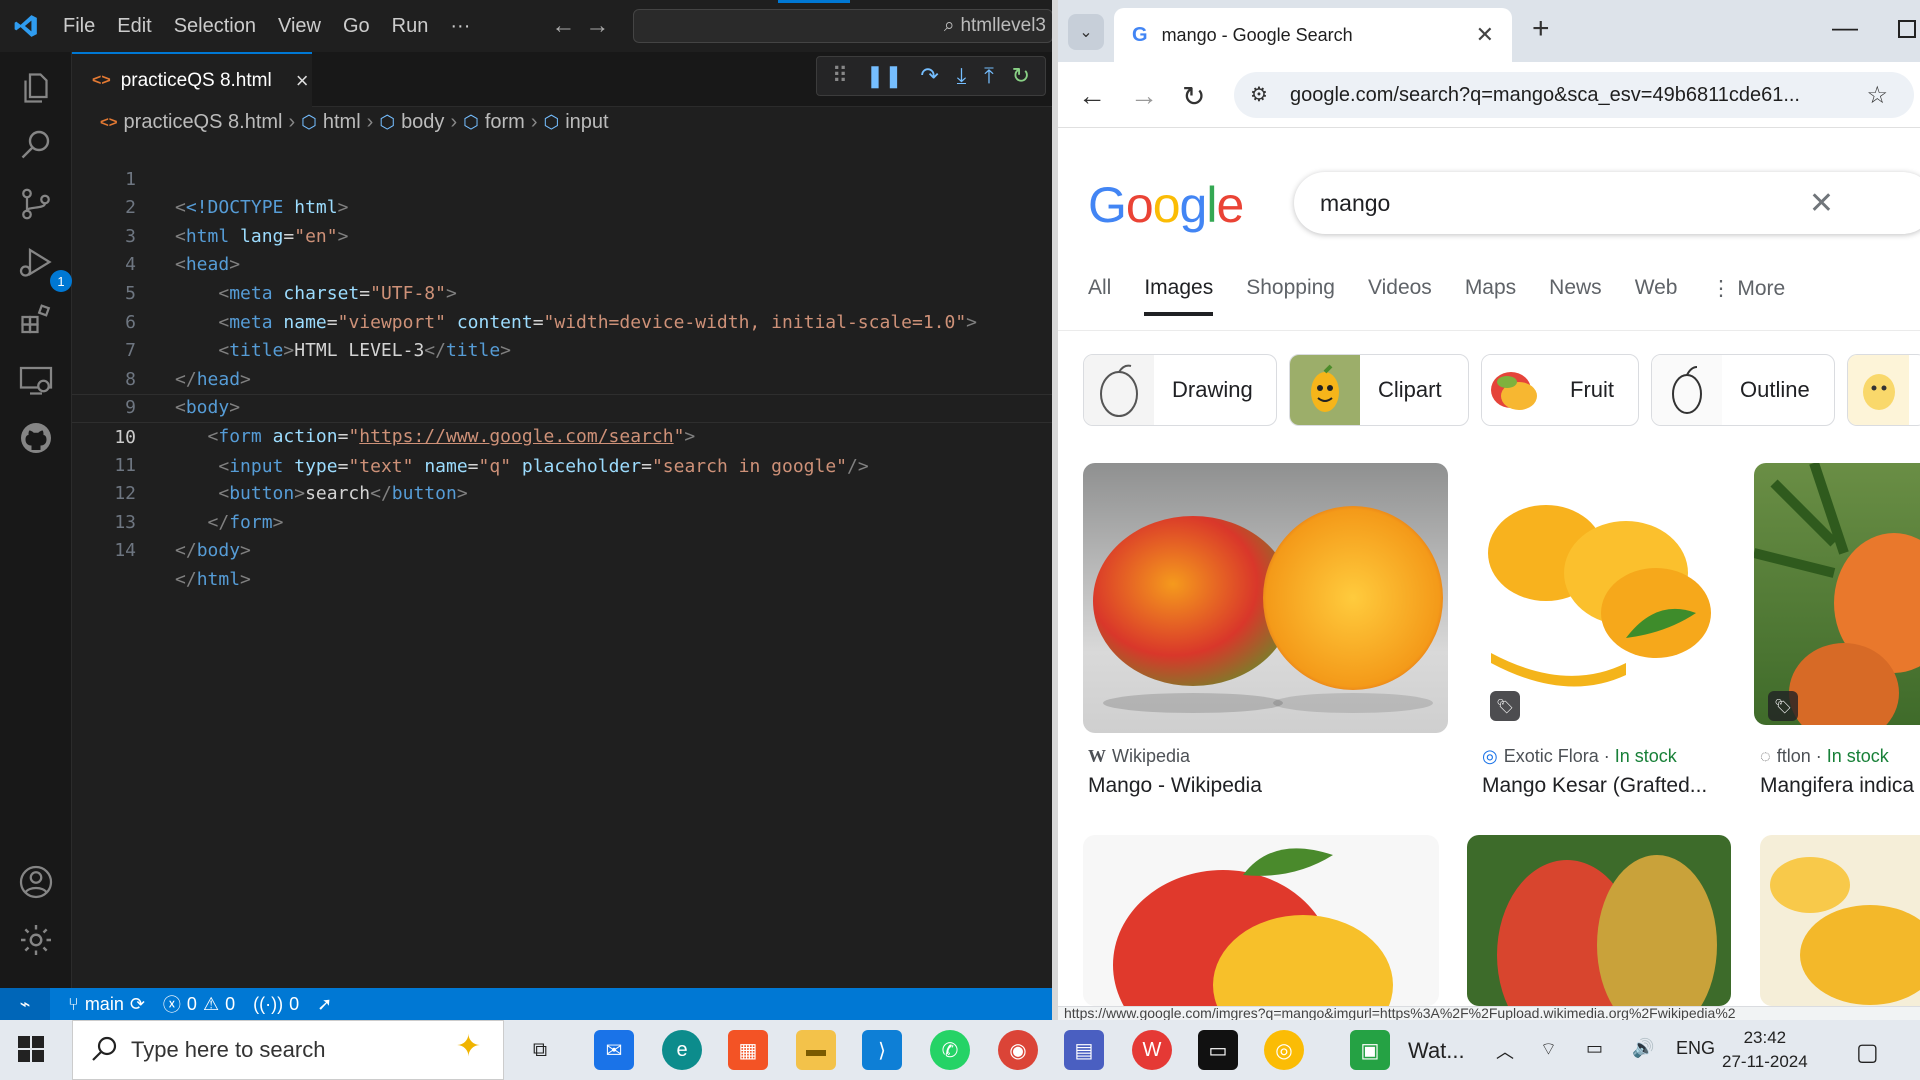 This screenshot has width=1920, height=1080. What do you see at coordinates (1560, 390) in the screenshot?
I see `chip-fruit: Fruit` at bounding box center [1560, 390].